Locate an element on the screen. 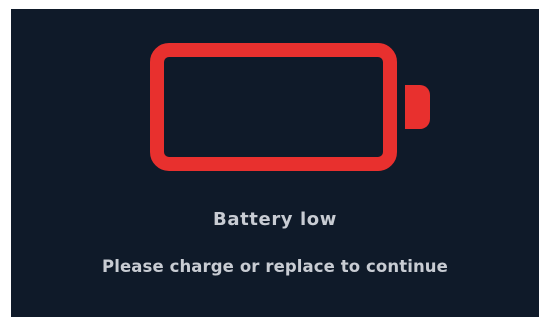  battery-status-title: Battery low is located at coordinates (275, 219).